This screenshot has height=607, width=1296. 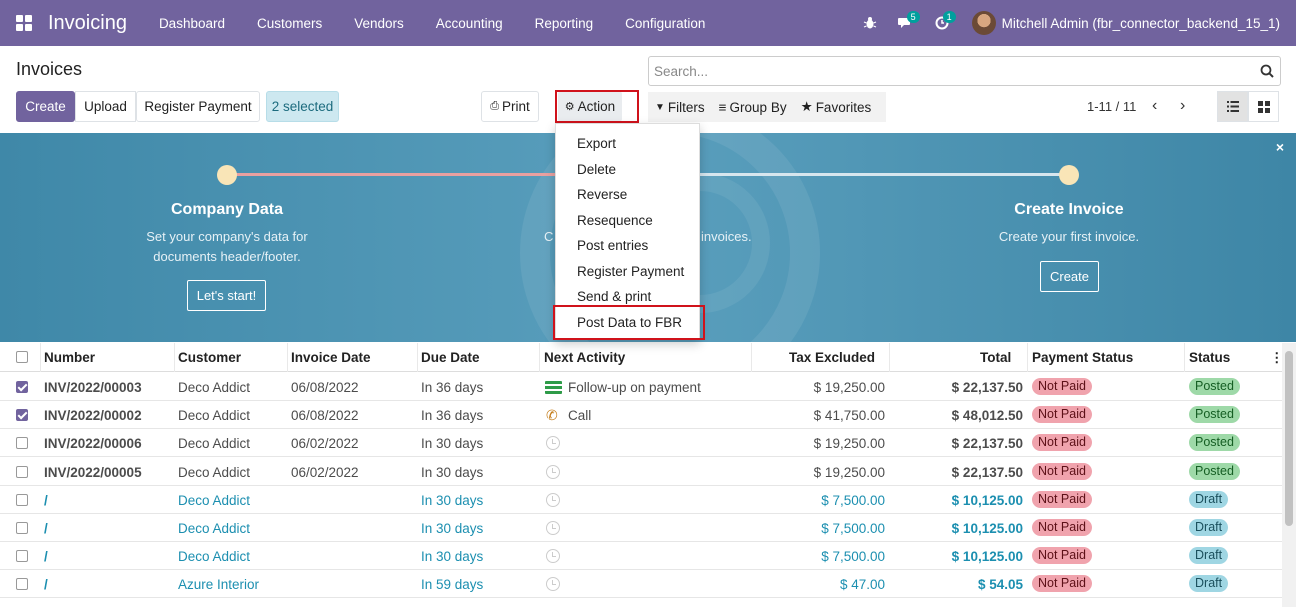 What do you see at coordinates (942, 23) in the screenshot?
I see `activity-clock-icon: 1` at bounding box center [942, 23].